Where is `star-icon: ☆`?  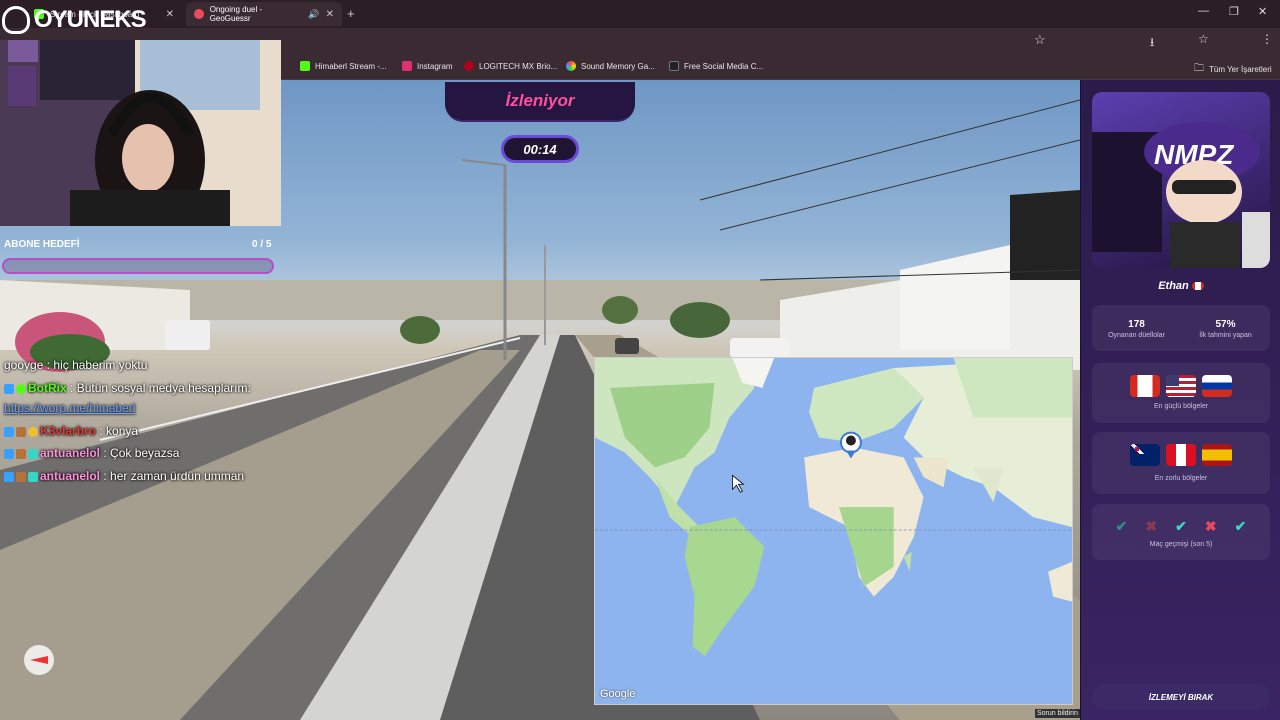
star-icon: ☆ is located at coordinates (1040, 40).